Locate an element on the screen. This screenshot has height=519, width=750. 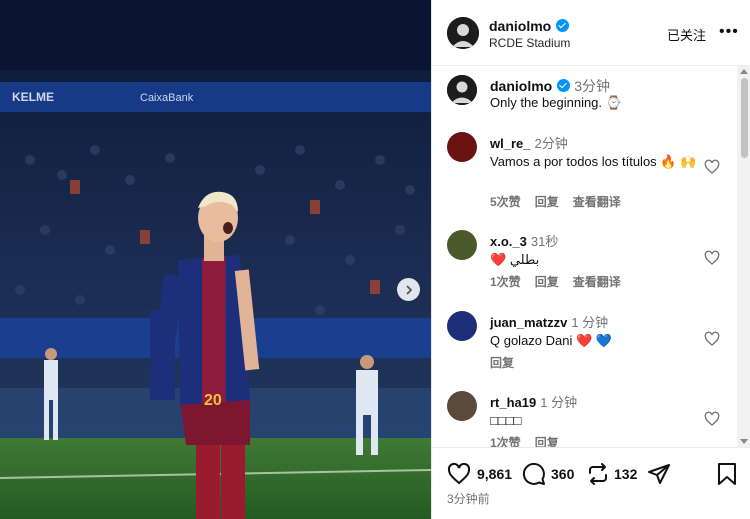
author-avatar is located at coordinates (463, 33).